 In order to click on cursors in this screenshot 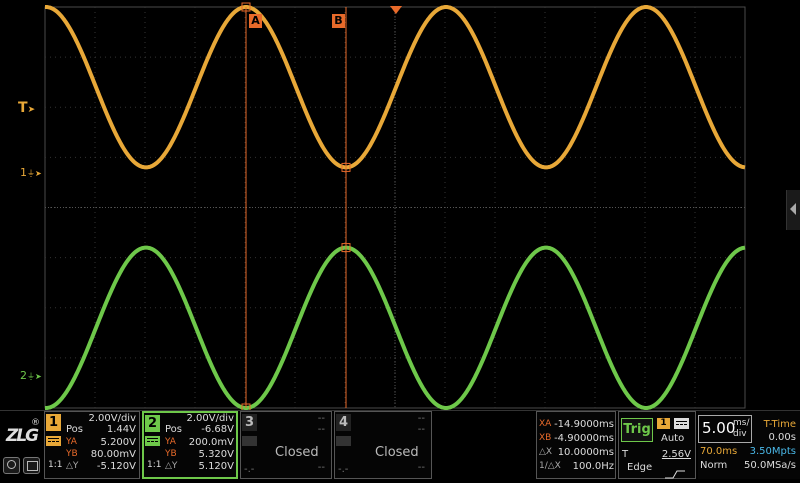, I will do `click(296, 207)`.